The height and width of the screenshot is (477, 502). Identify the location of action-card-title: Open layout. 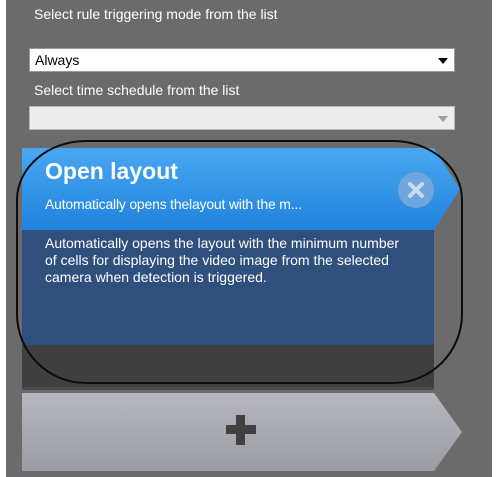
(111, 171).